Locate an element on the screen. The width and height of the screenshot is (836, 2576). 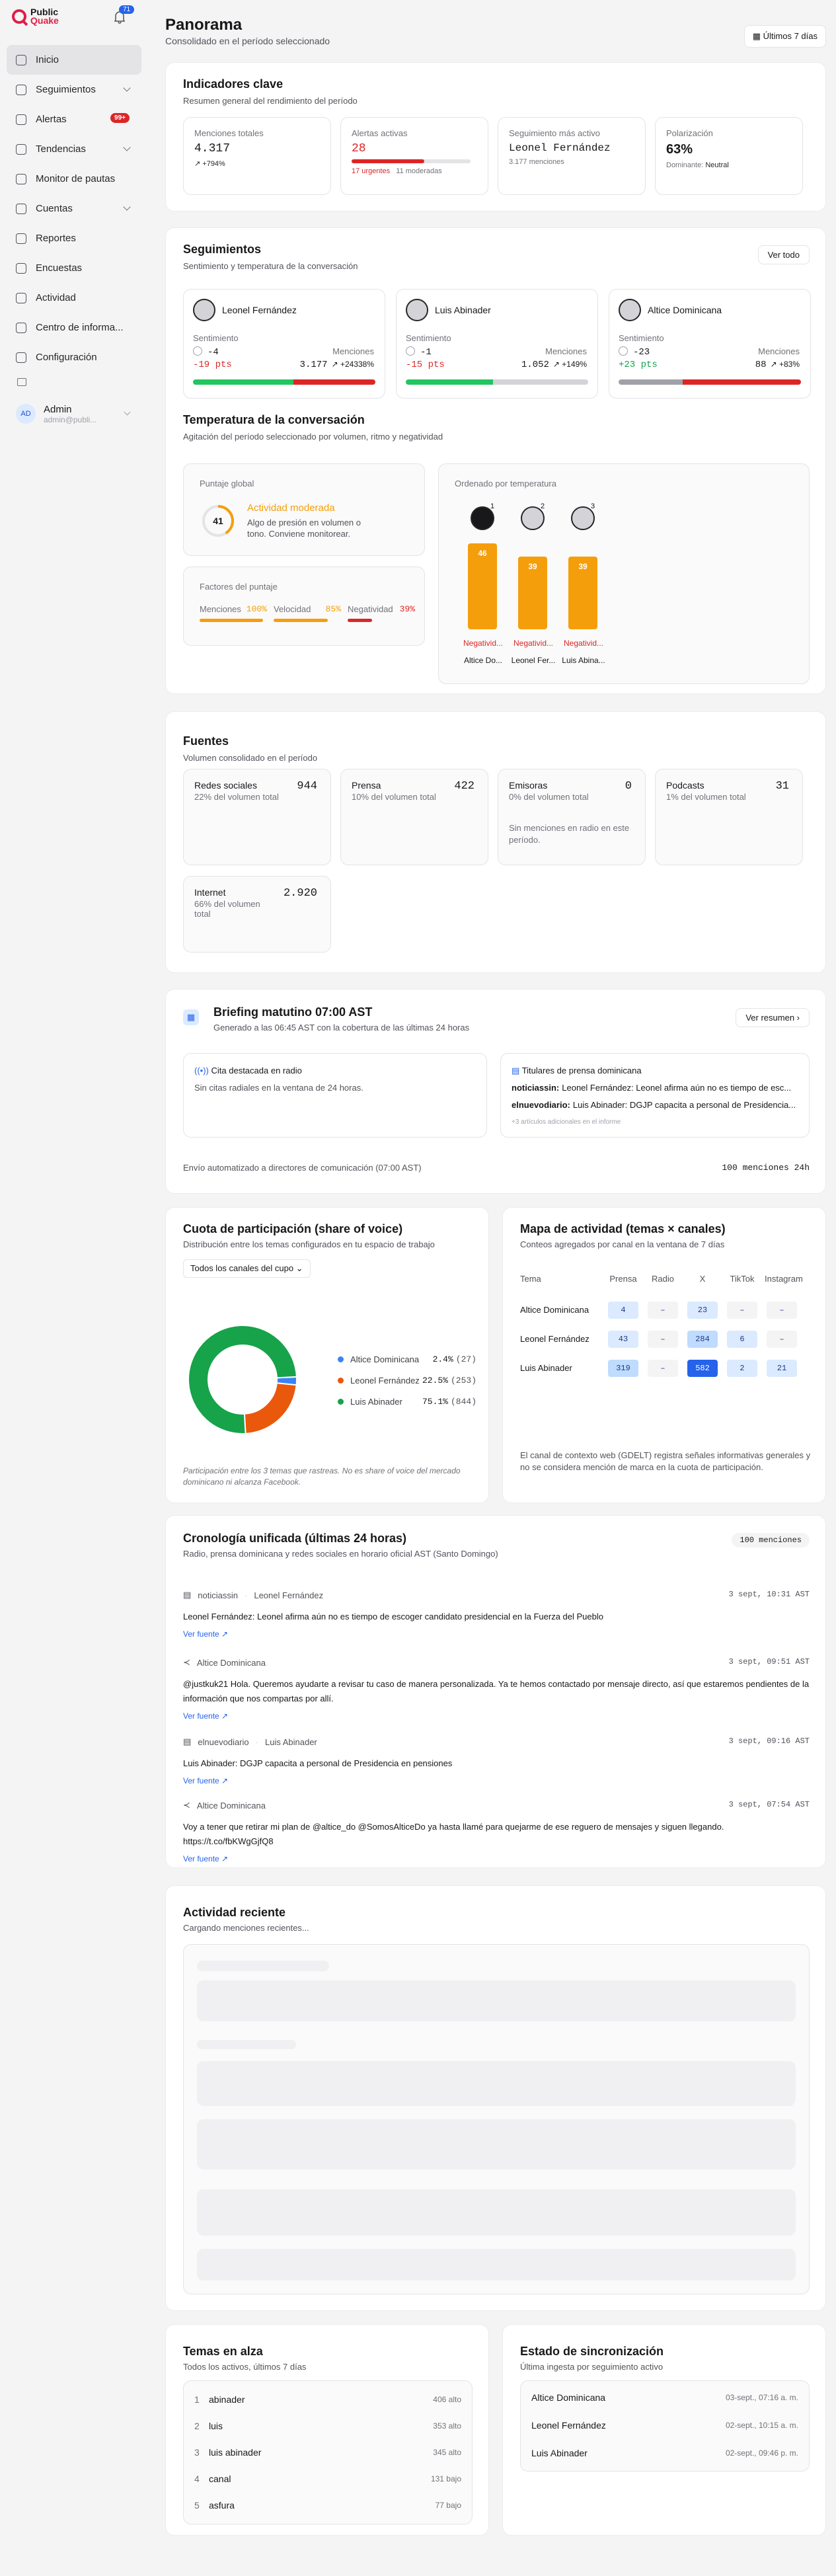
mentions-value: 1.052 ↗ +149% is located at coordinates (554, 365).